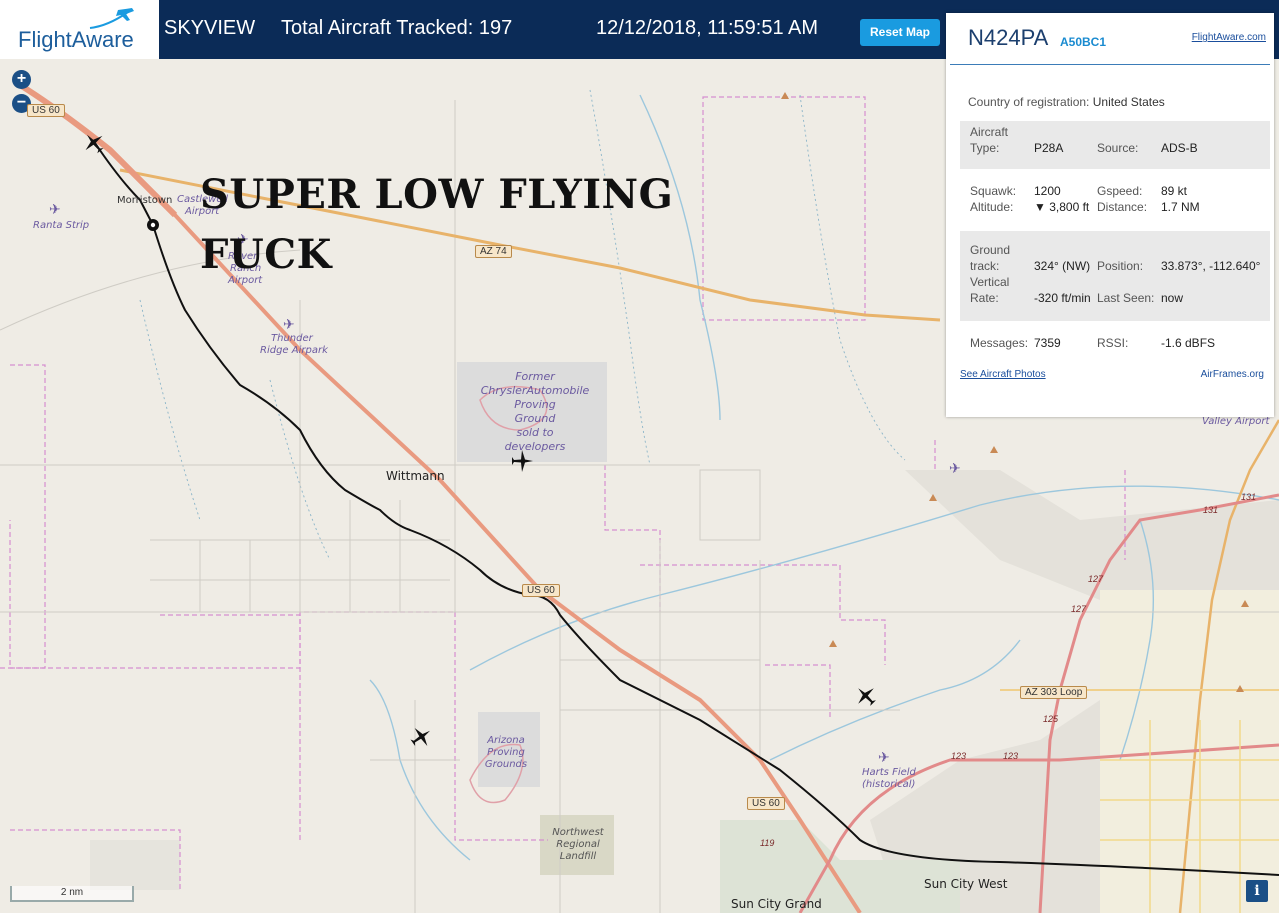  I want to click on track-value: 324° (NW), so click(1062, 266).